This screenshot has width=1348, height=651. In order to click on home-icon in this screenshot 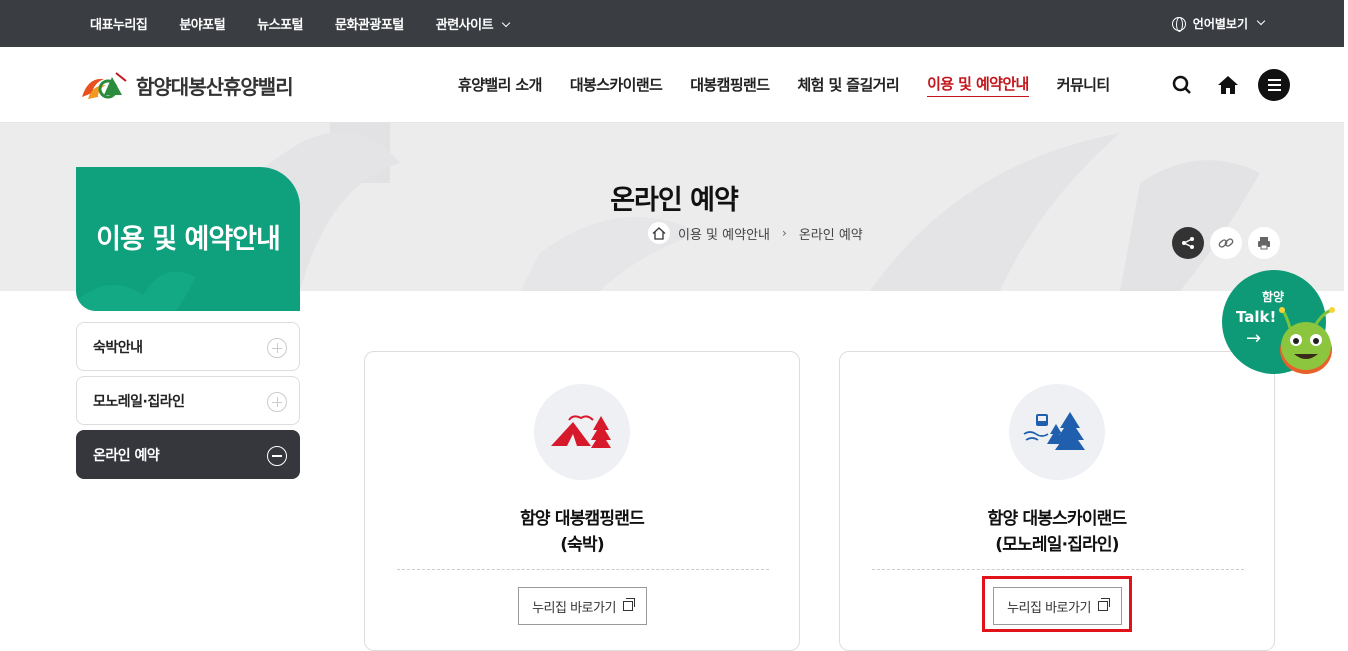, I will do `click(1228, 85)`.